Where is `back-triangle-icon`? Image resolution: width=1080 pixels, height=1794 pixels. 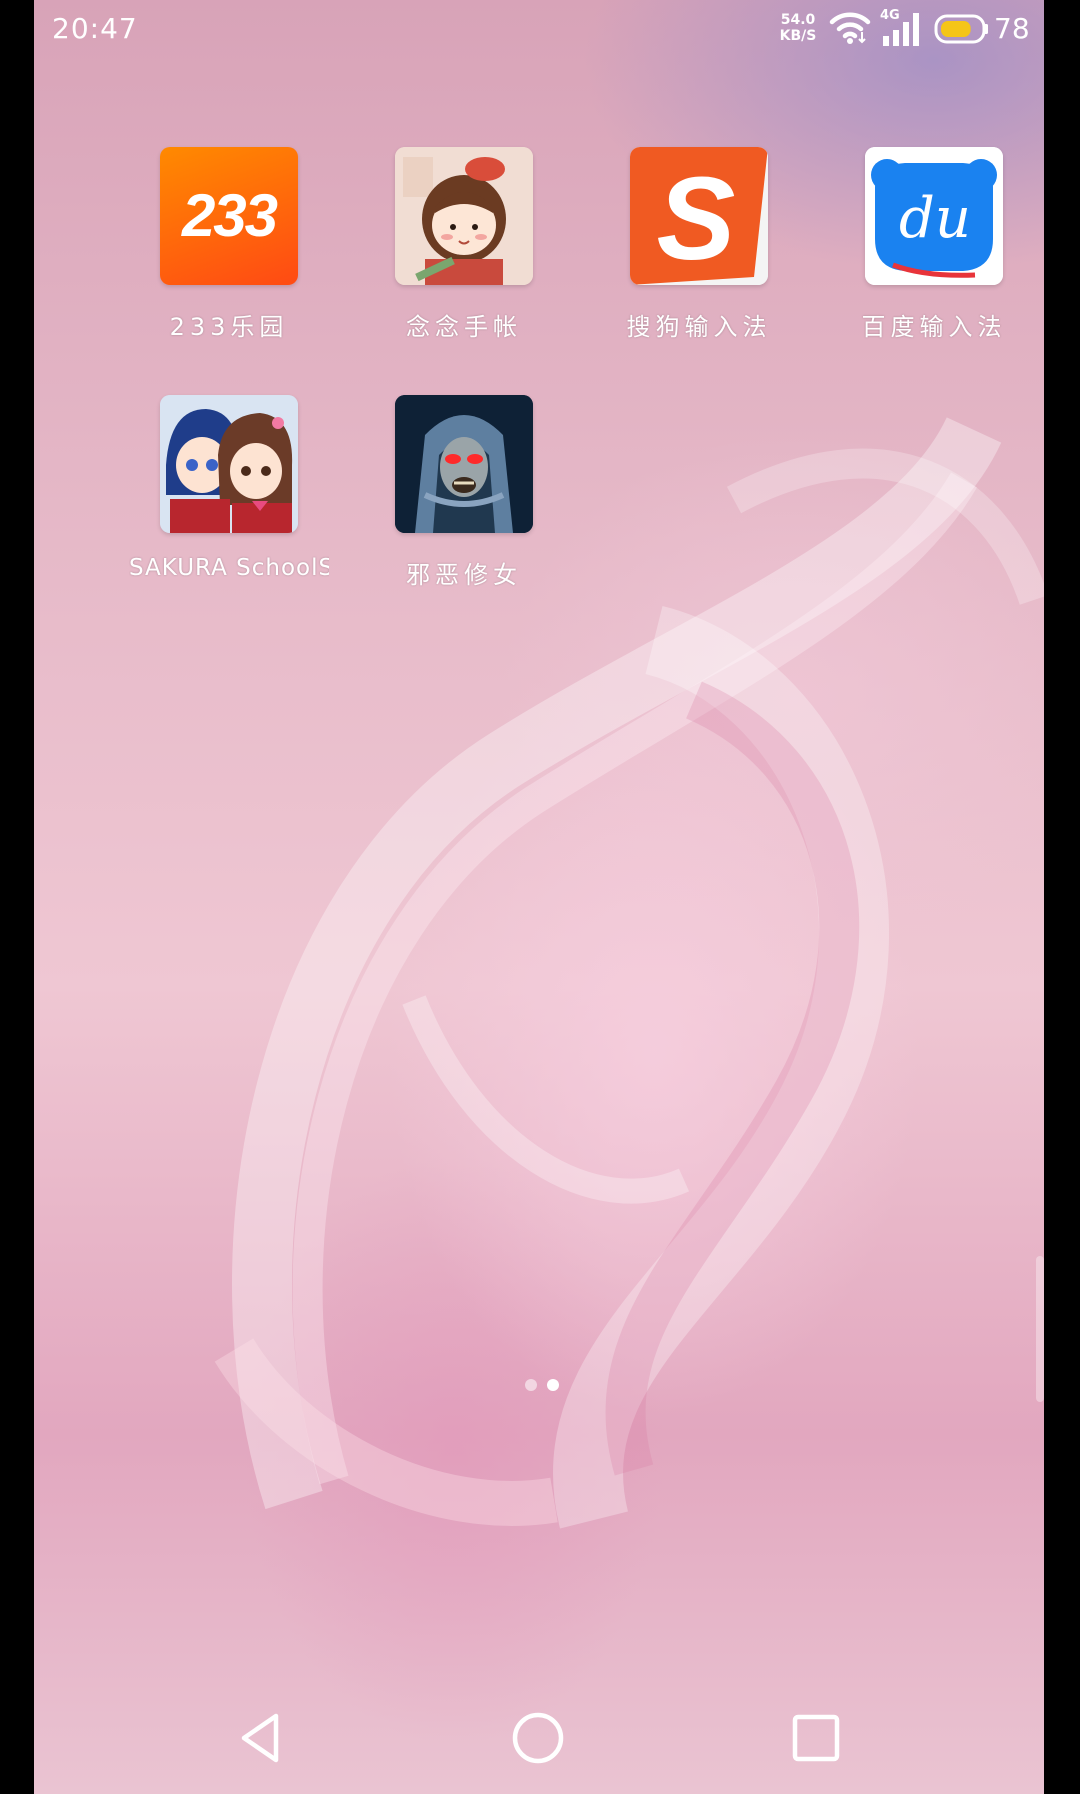
back-triangle-icon is located at coordinates (262, 1738).